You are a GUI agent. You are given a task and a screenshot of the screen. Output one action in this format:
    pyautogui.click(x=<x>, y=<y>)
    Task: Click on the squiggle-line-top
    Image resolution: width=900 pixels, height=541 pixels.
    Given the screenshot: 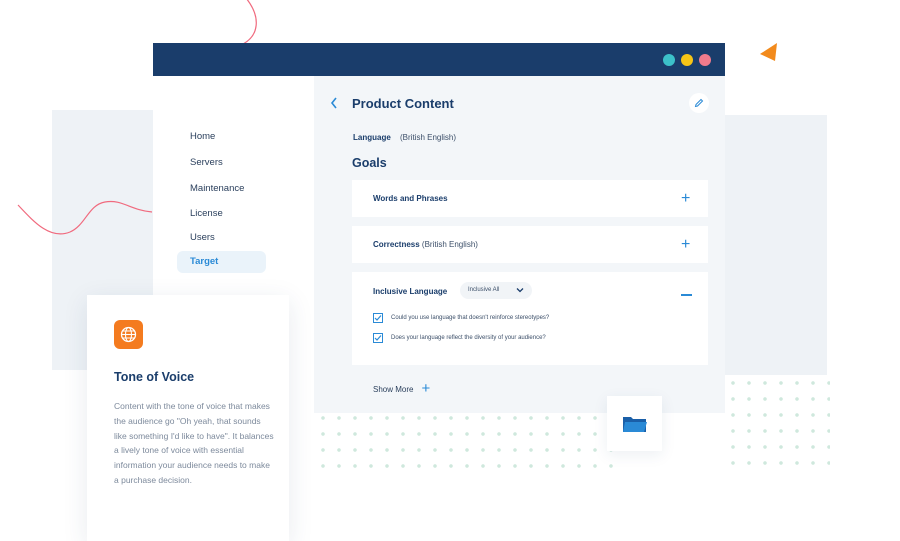 What is the action you would take?
    pyautogui.click(x=249, y=22)
    